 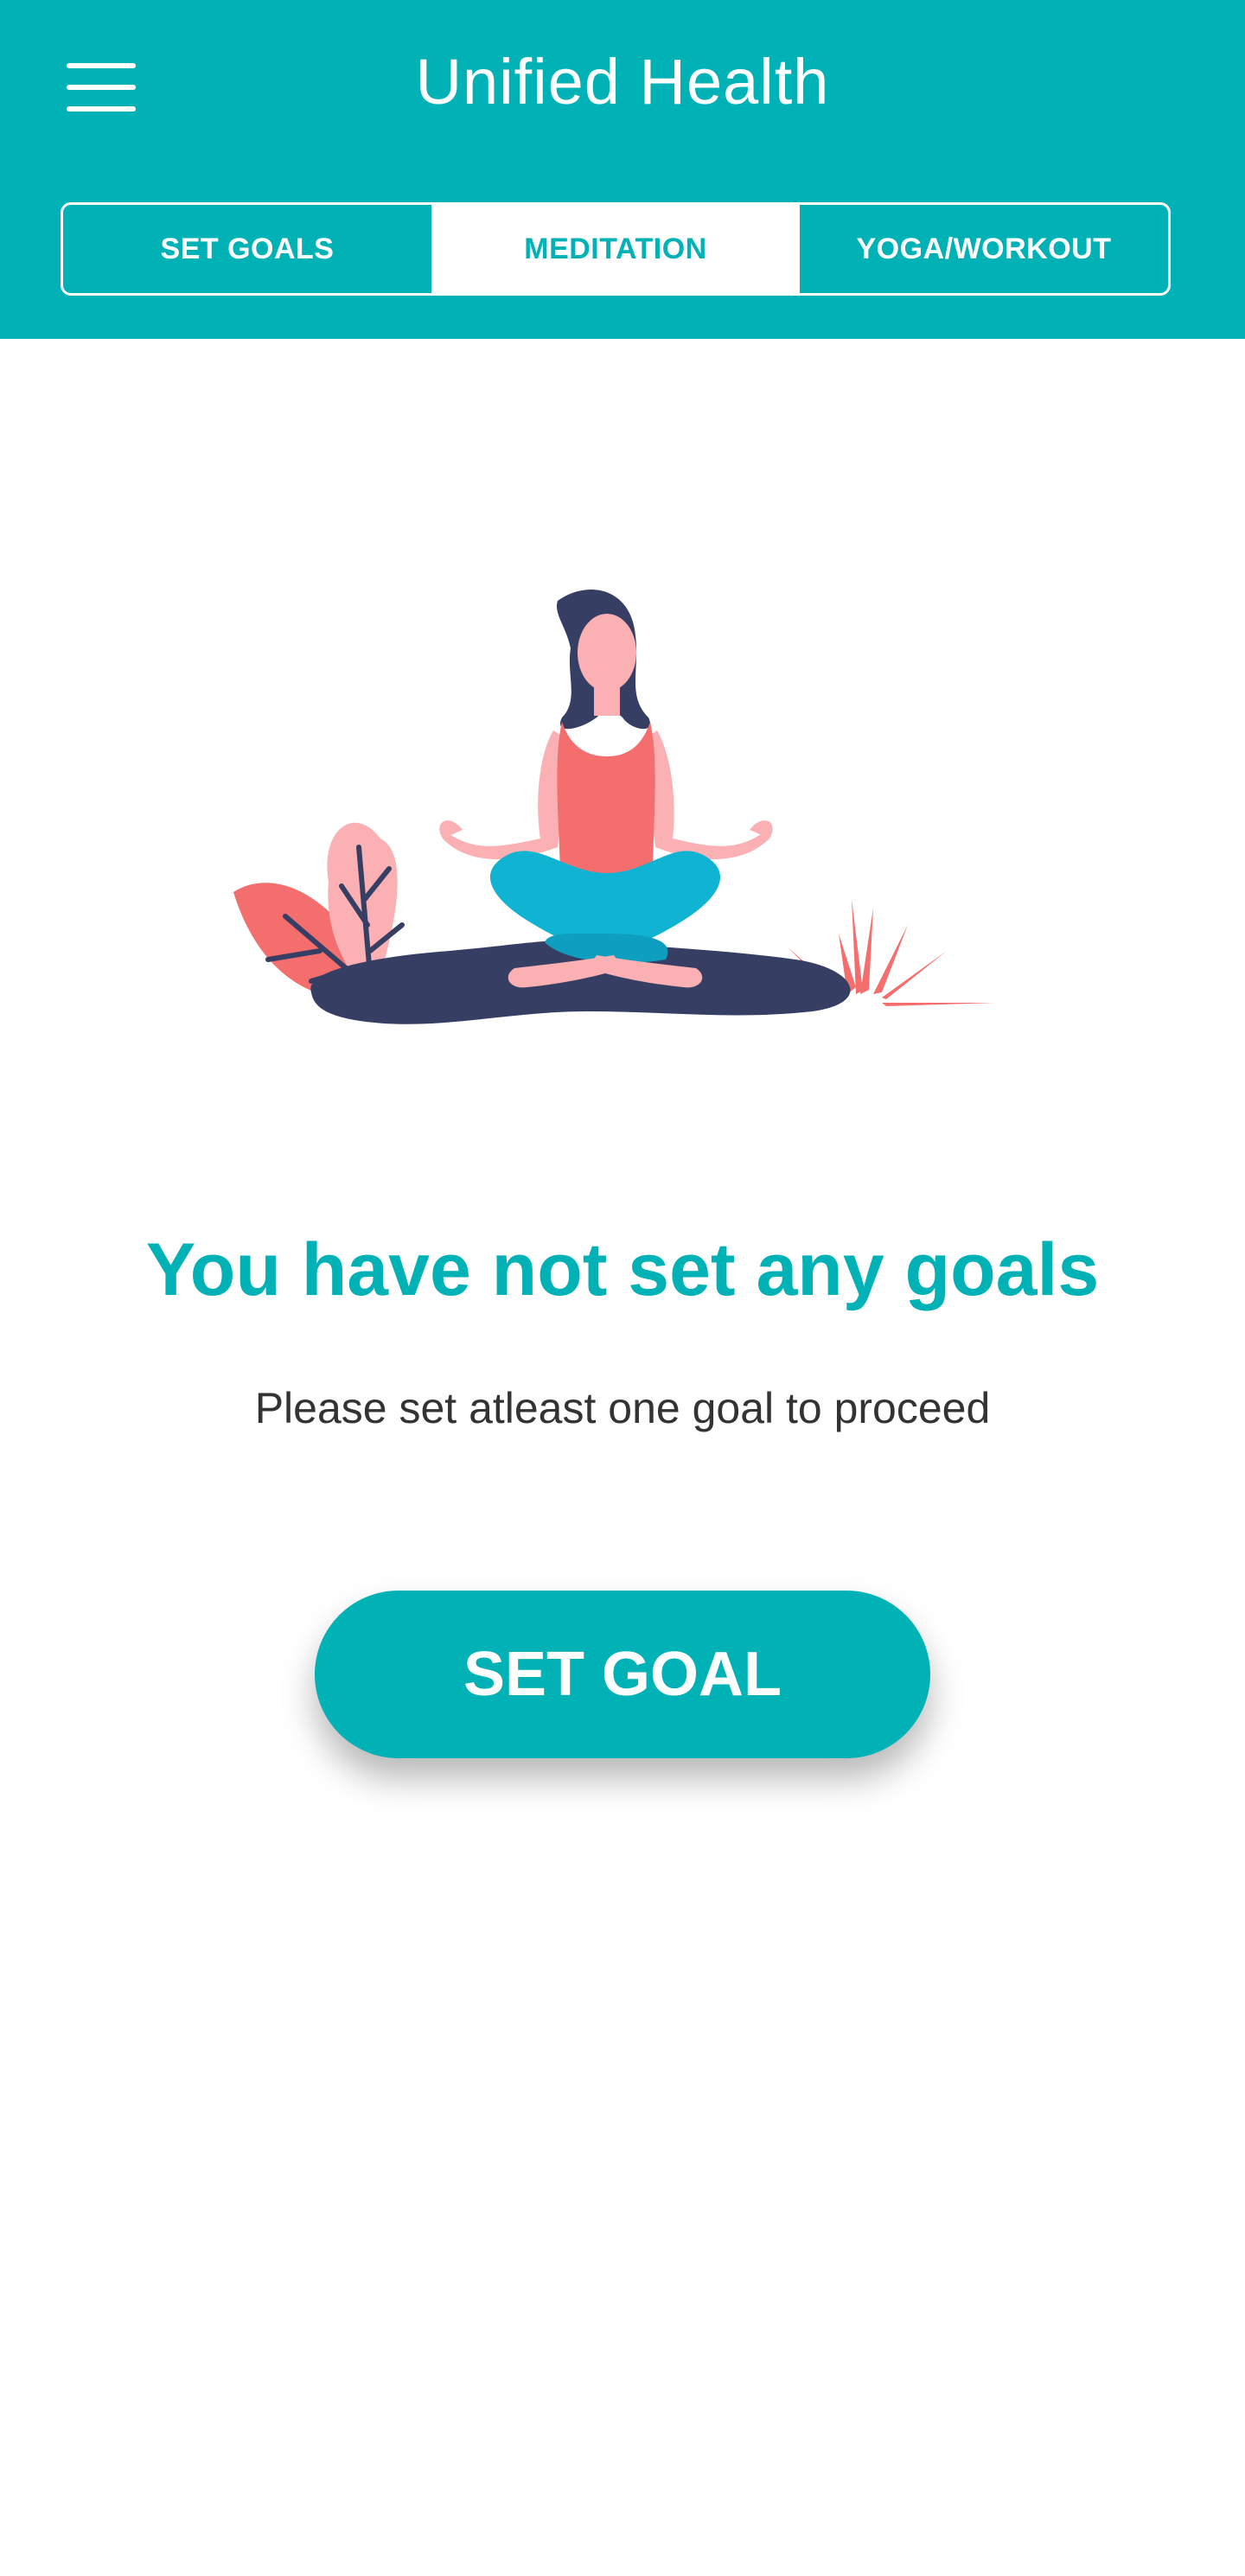 What do you see at coordinates (622, 1408) in the screenshot?
I see `empty-state-subtitle: Please set atleast one goal to proceed` at bounding box center [622, 1408].